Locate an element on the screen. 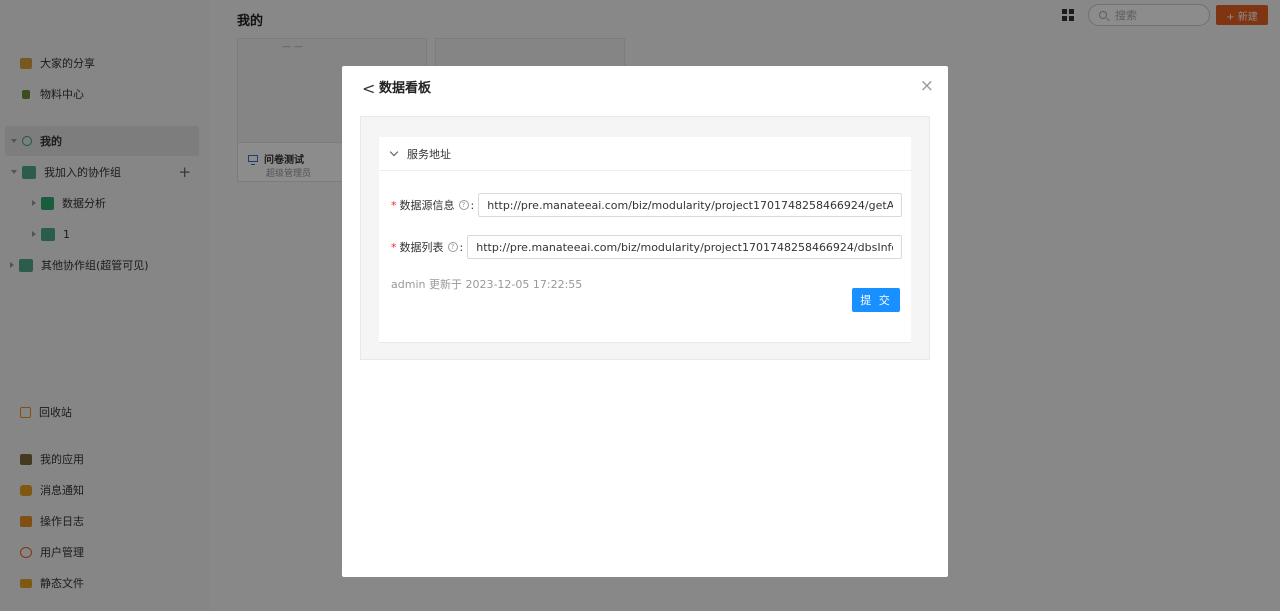  section-title: 服务地址 is located at coordinates (429, 154).